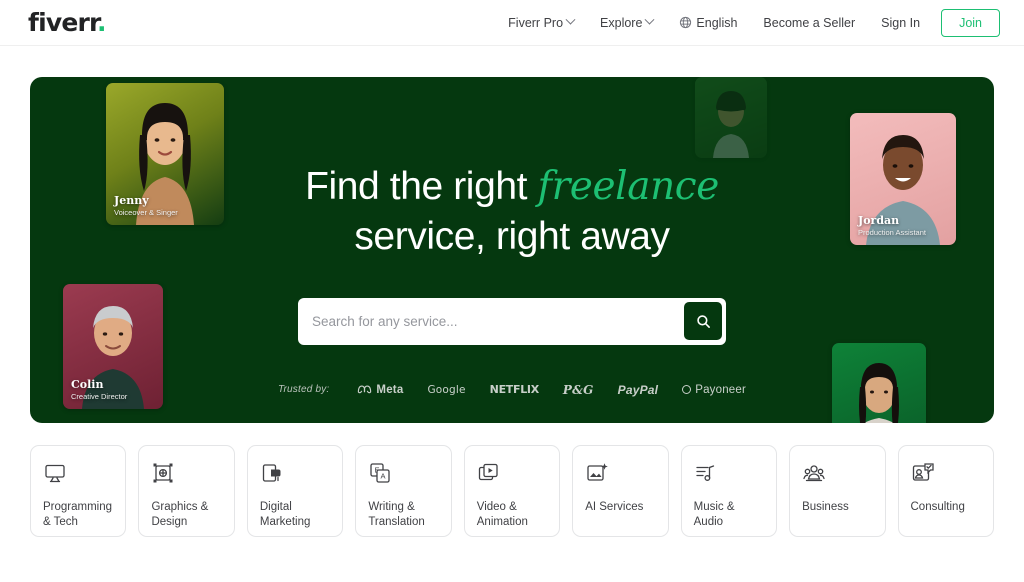 The width and height of the screenshot is (1024, 582). Describe the element at coordinates (704, 473) in the screenshot. I see `music-note-icon` at that location.